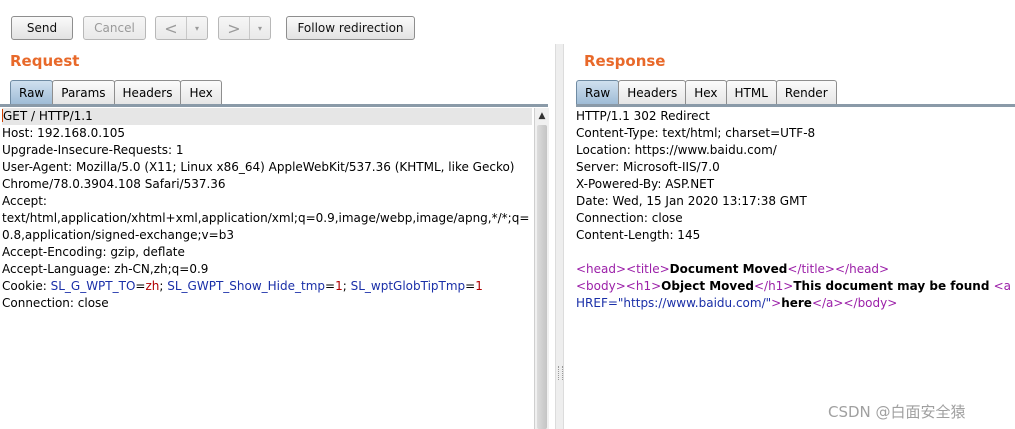 The image size is (1015, 429). Describe the element at coordinates (171, 28) in the screenshot. I see `back-arrow-icon: <` at that location.